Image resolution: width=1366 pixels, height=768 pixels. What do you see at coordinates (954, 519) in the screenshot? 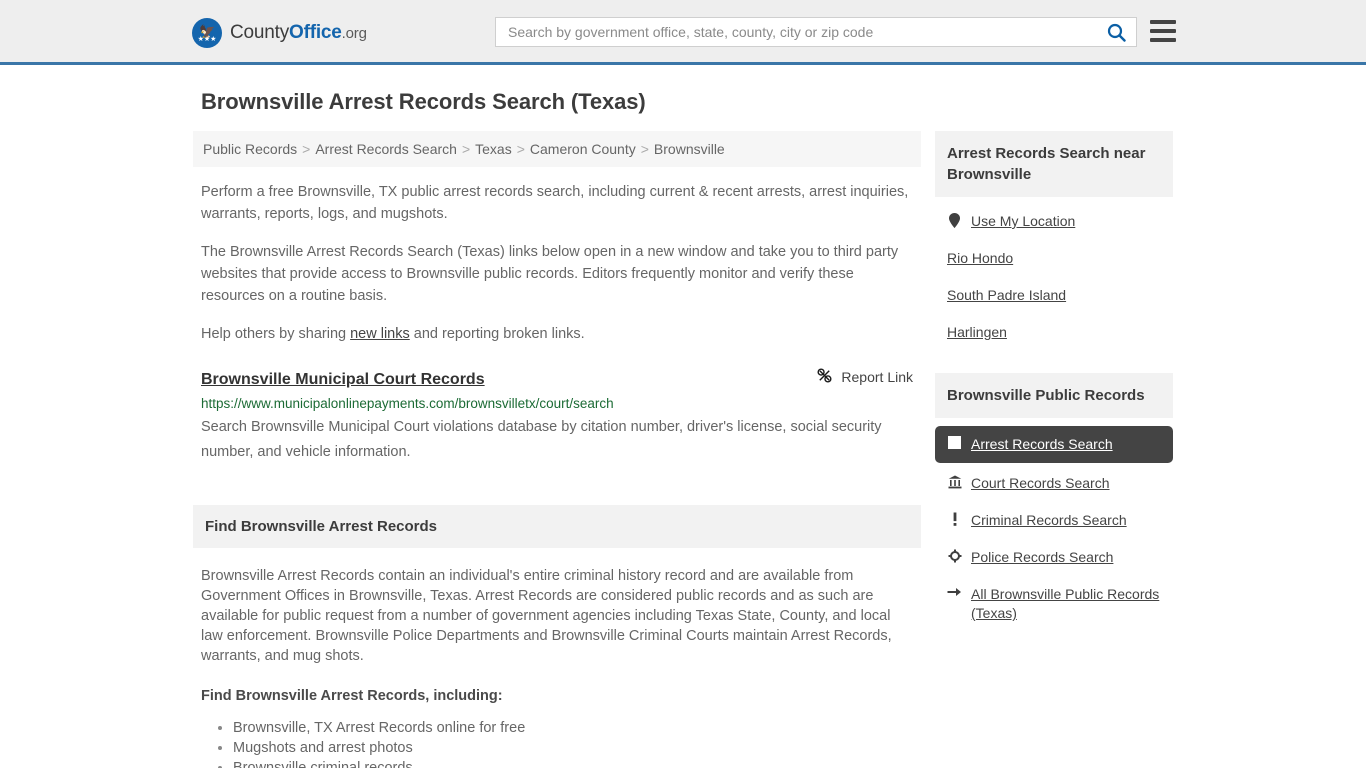
I see `exclamation-icon` at bounding box center [954, 519].